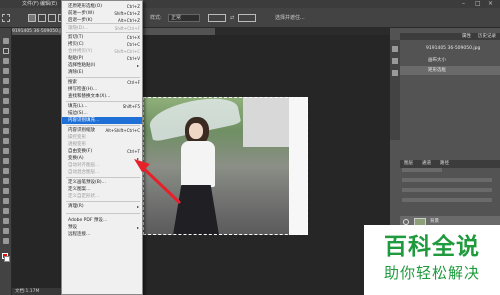  I want to click on watermark: 百科全说 助你轻松解决, so click(432, 260).